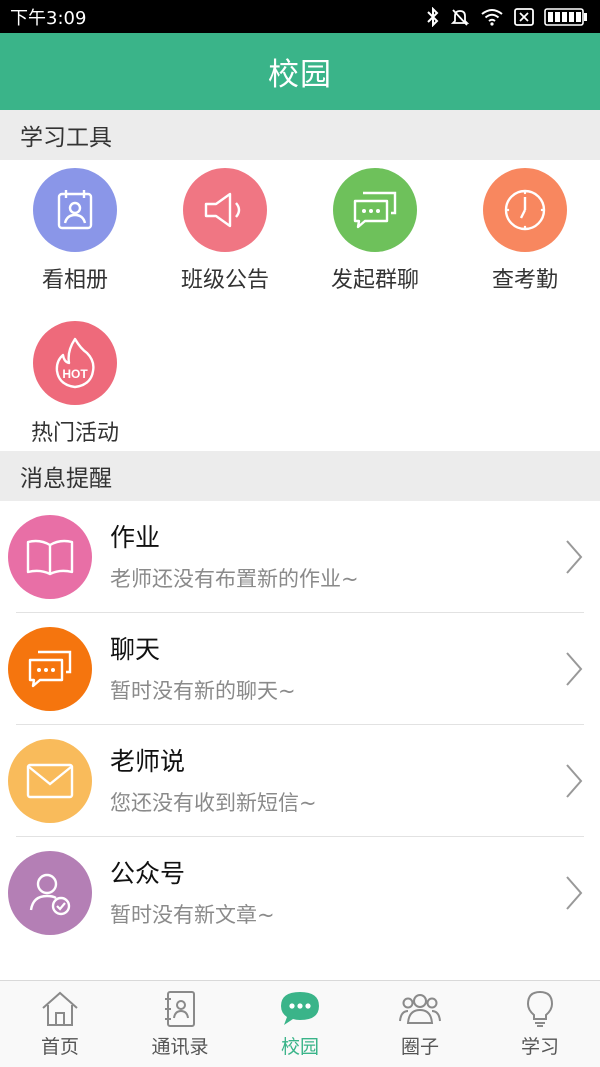 This screenshot has width=600, height=1067. I want to click on message-subtitle: 老师还没有布置新的作业~, so click(234, 579).